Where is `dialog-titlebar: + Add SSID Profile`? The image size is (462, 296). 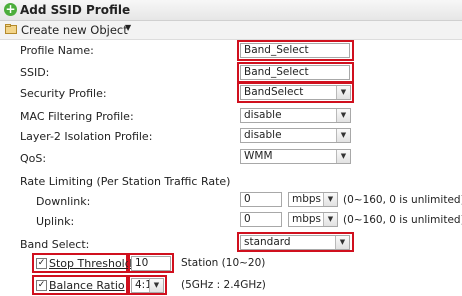 dialog-titlebar: + Add SSID Profile is located at coordinates (231, 10).